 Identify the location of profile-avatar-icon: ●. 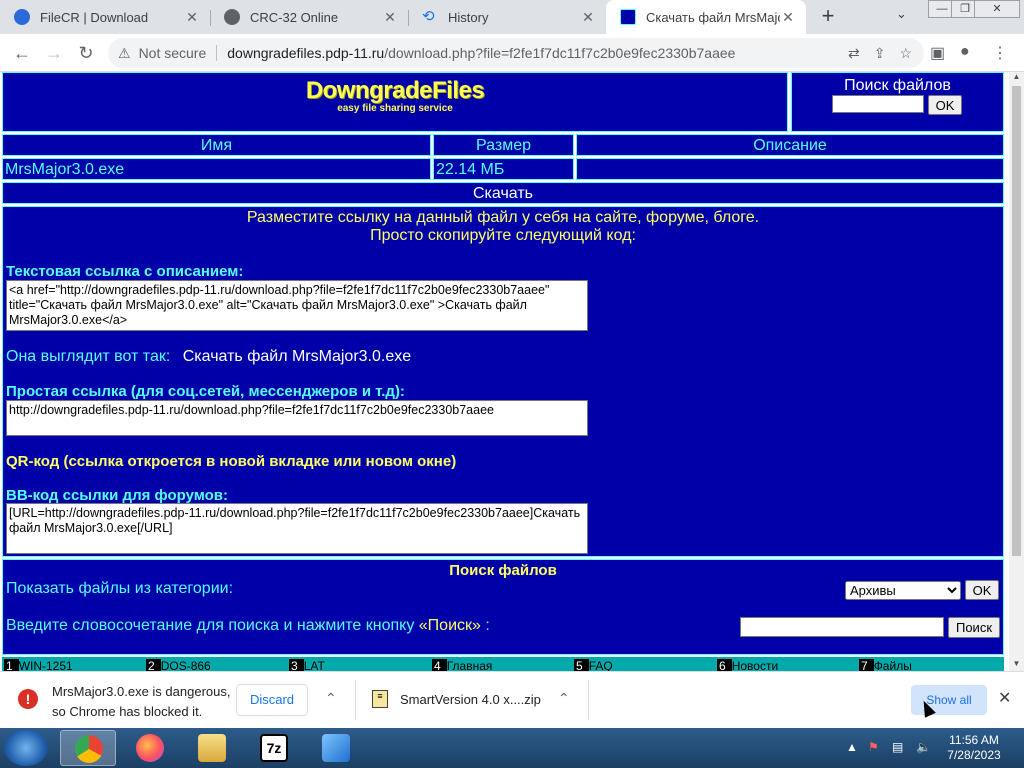
(965, 52).